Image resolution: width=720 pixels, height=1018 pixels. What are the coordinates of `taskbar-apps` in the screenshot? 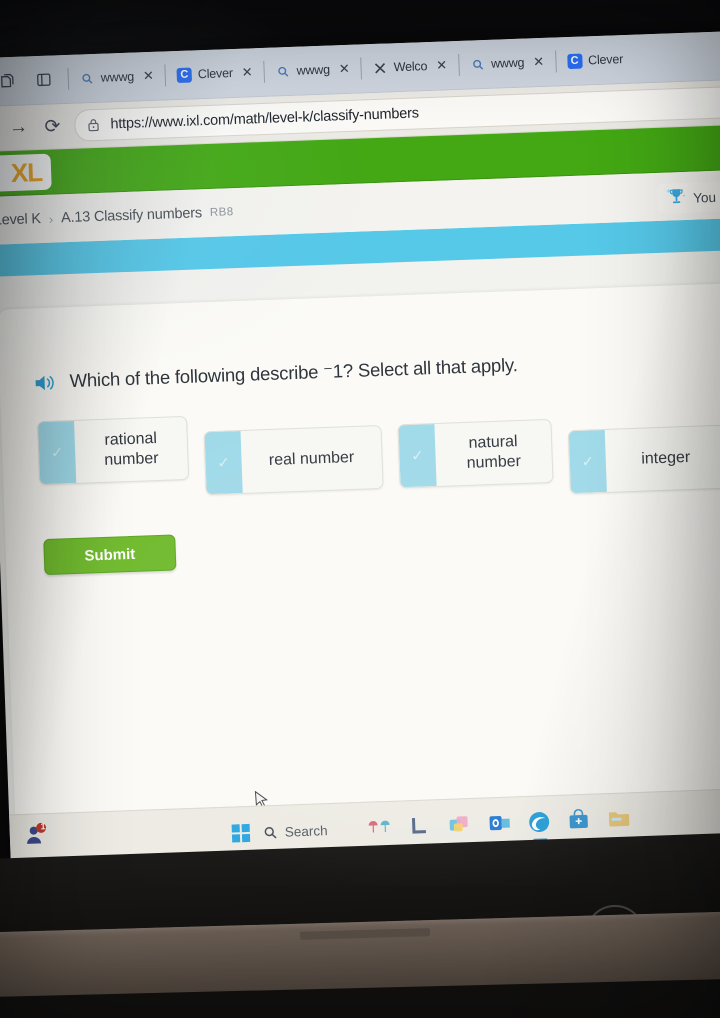 It's located at (499, 823).